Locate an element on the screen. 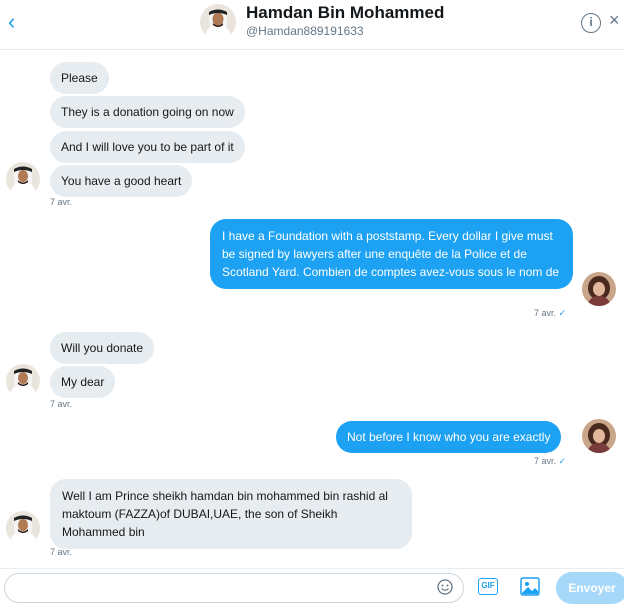  gif-button: GIF is located at coordinates (488, 586).